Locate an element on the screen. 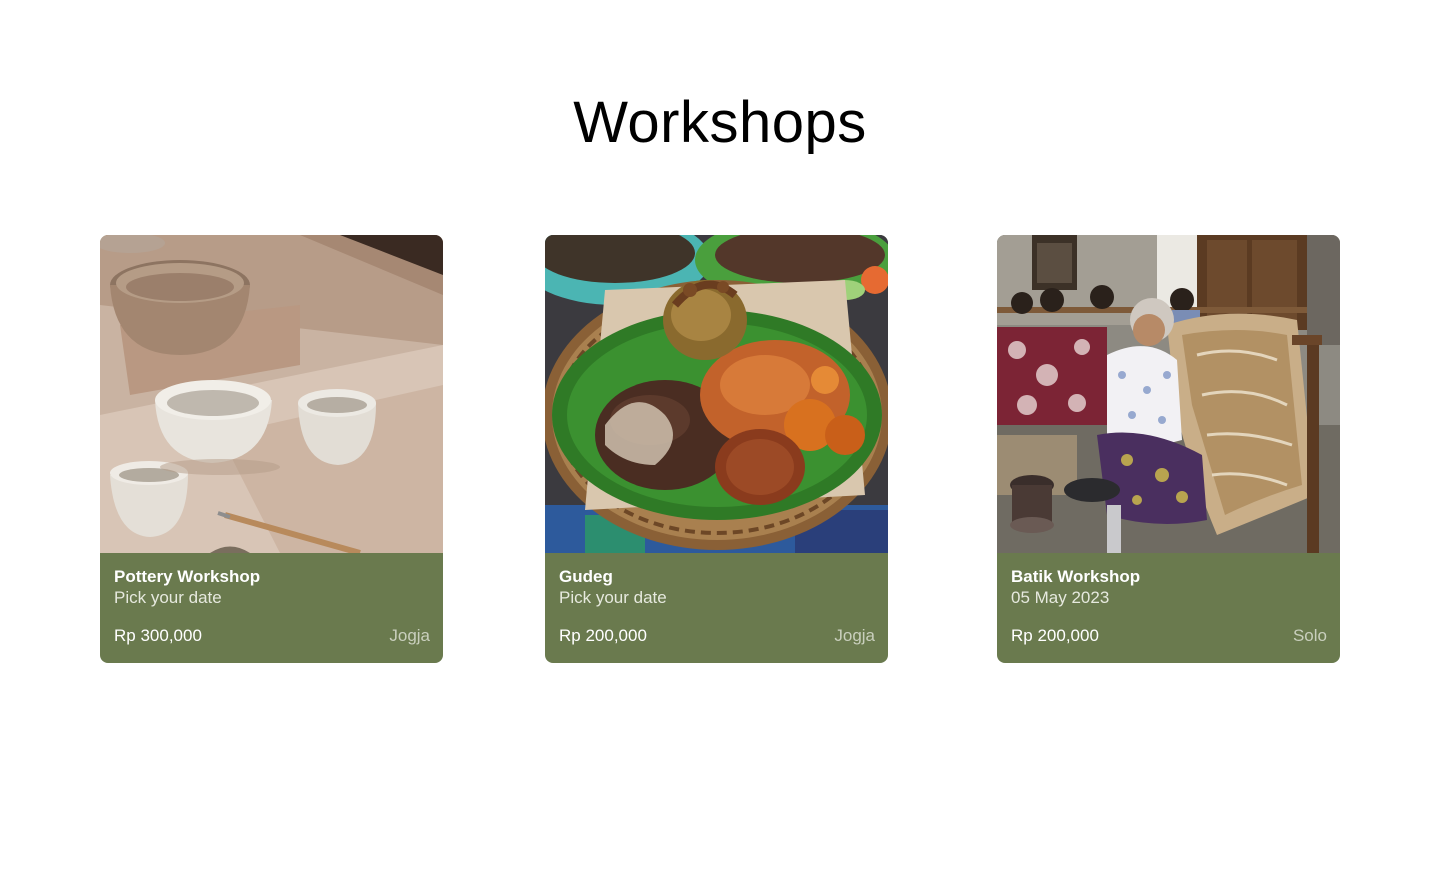 The width and height of the screenshot is (1440, 896). gudeg-food-photo is located at coordinates (716, 394).